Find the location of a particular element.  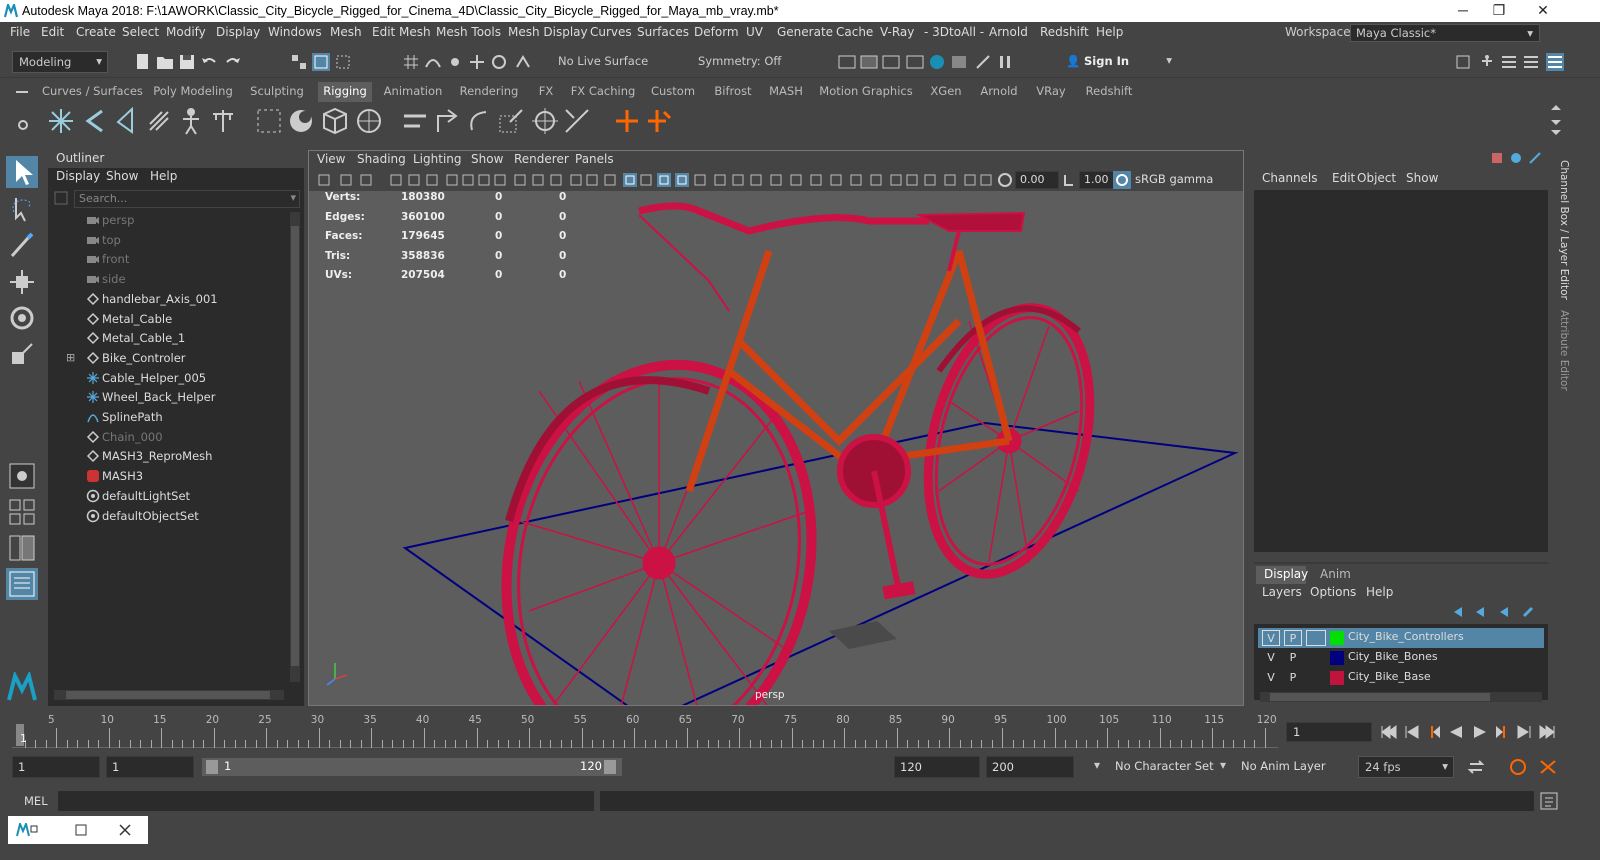

insert-joint-icon is located at coordinates (95, 121).